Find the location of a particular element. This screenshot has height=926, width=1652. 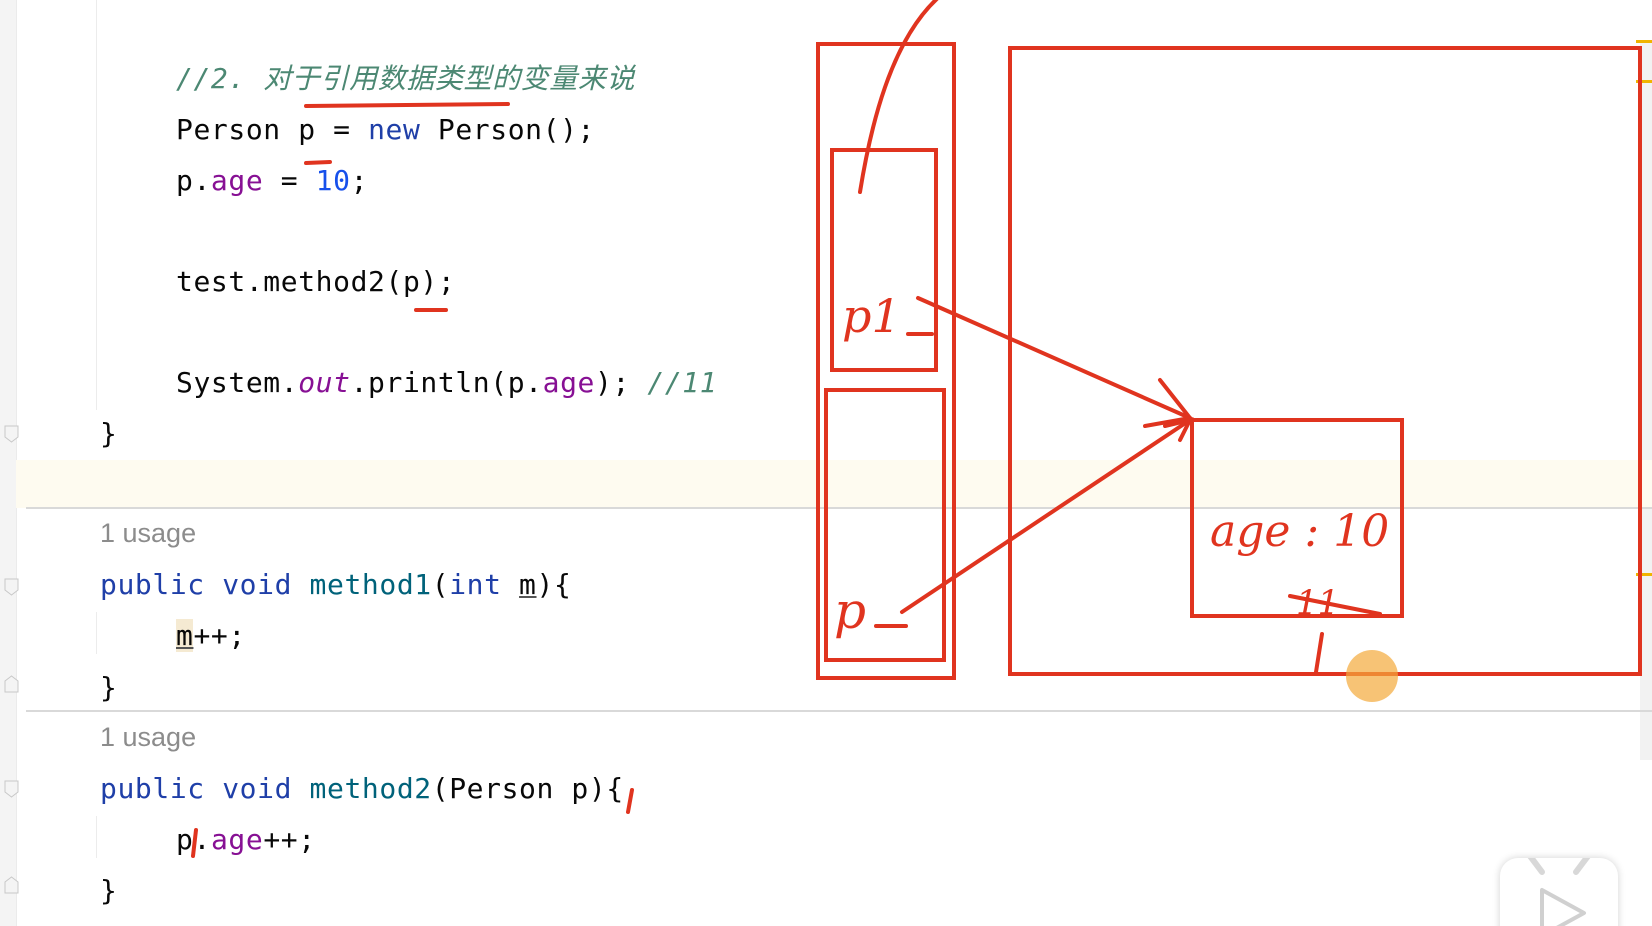

label-11: 11 is located at coordinates (1317, 603).